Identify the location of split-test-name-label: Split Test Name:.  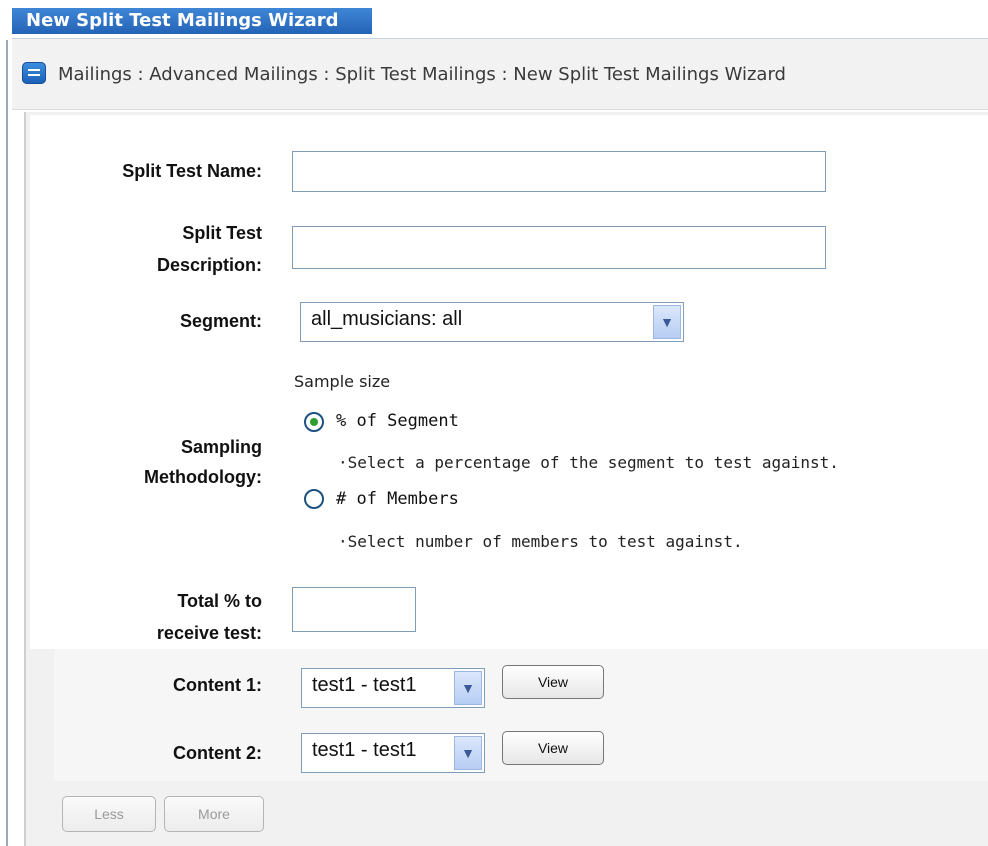
(192, 171).